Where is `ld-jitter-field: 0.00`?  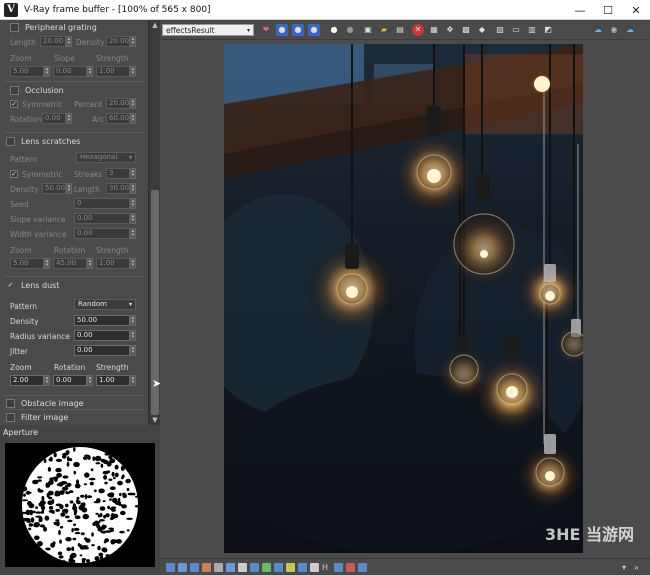 ld-jitter-field: 0.00 is located at coordinates (102, 350).